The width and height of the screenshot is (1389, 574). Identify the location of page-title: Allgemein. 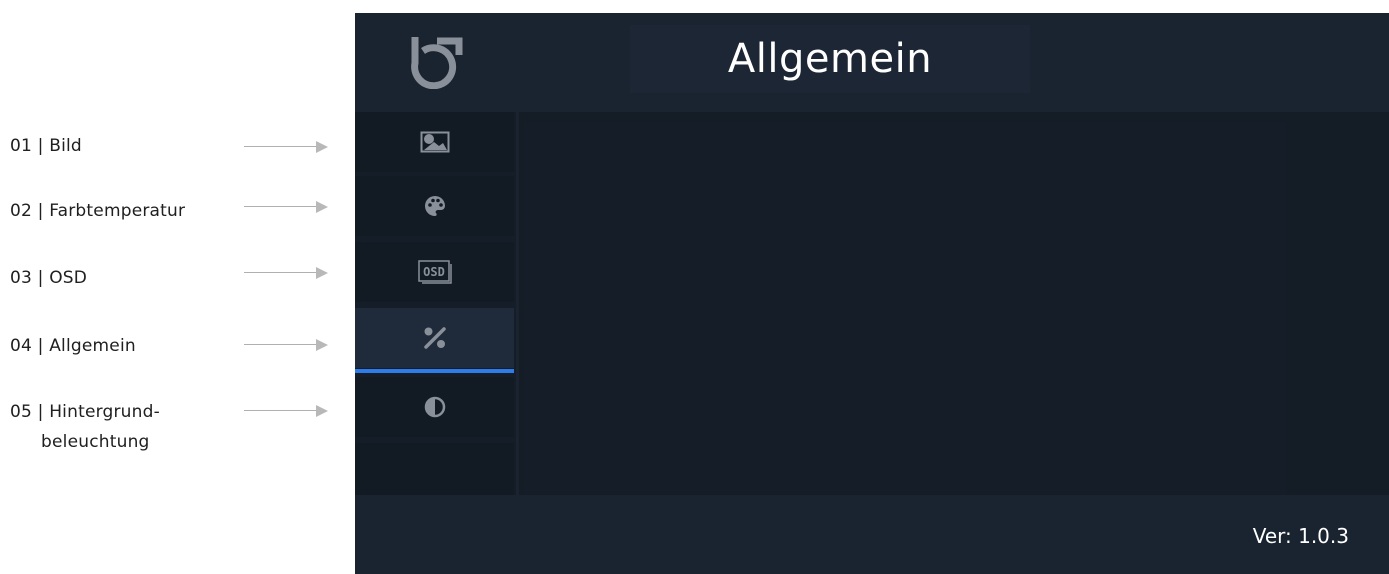
(830, 59).